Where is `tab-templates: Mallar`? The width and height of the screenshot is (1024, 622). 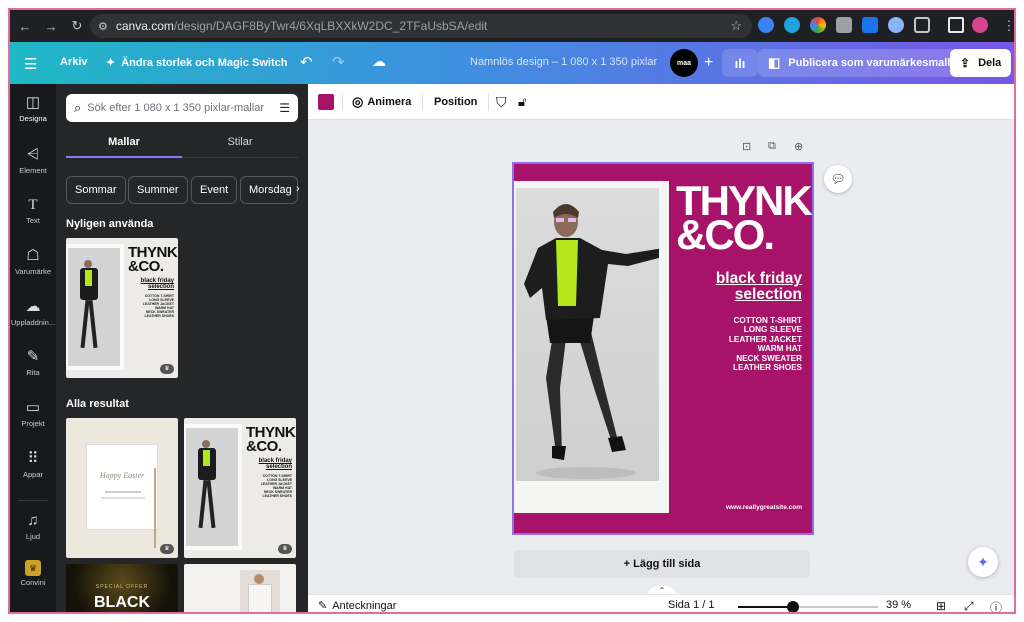
tab-templates: Mallar is located at coordinates (124, 142).